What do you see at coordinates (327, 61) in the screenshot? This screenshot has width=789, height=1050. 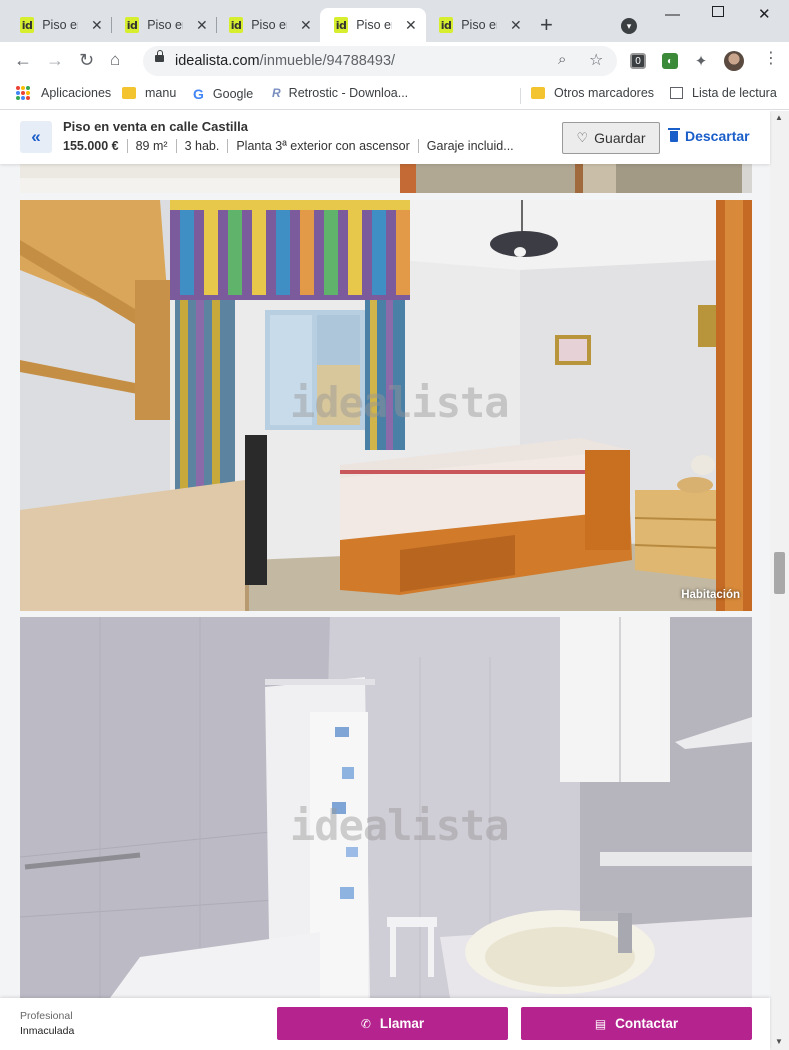 I see `url-path: /inmueble/94788493/` at bounding box center [327, 61].